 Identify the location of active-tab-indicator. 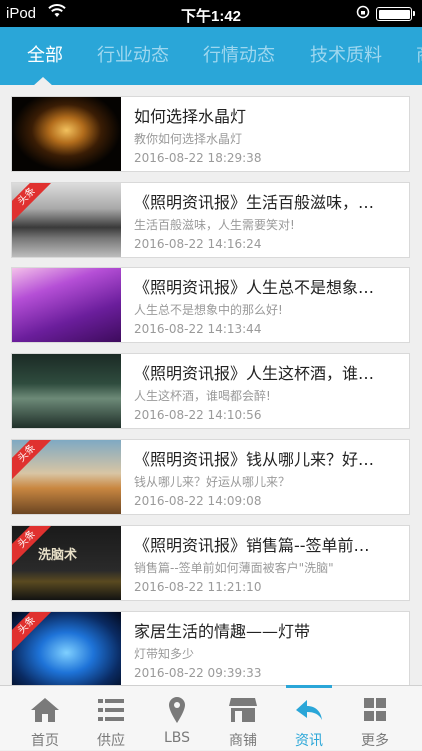
(43, 81).